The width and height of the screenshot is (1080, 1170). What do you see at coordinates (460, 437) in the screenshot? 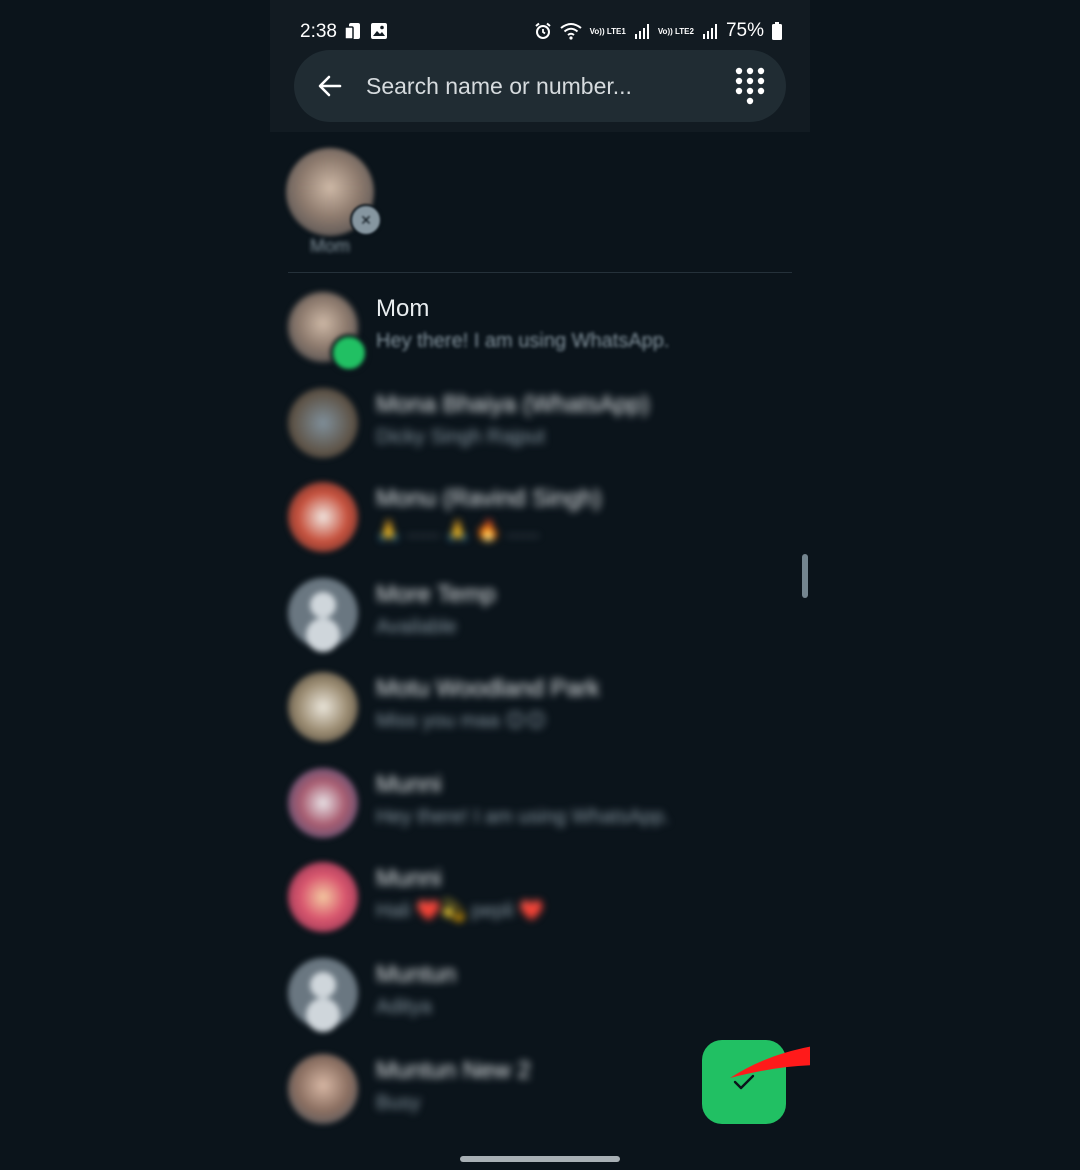
I see `contact-status: Dicky Singh Rajput` at bounding box center [460, 437].